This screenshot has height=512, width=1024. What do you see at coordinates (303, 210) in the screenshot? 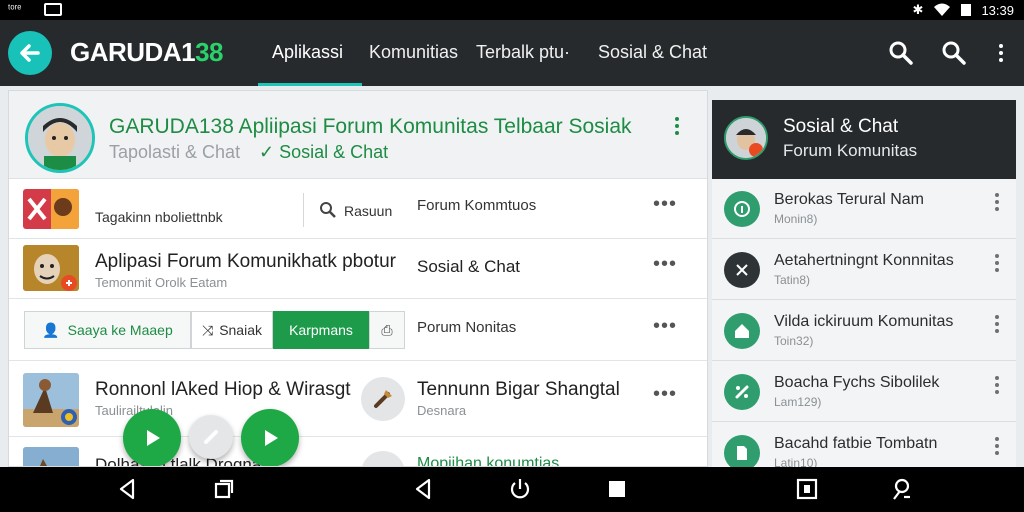
I see `divider` at bounding box center [303, 210].